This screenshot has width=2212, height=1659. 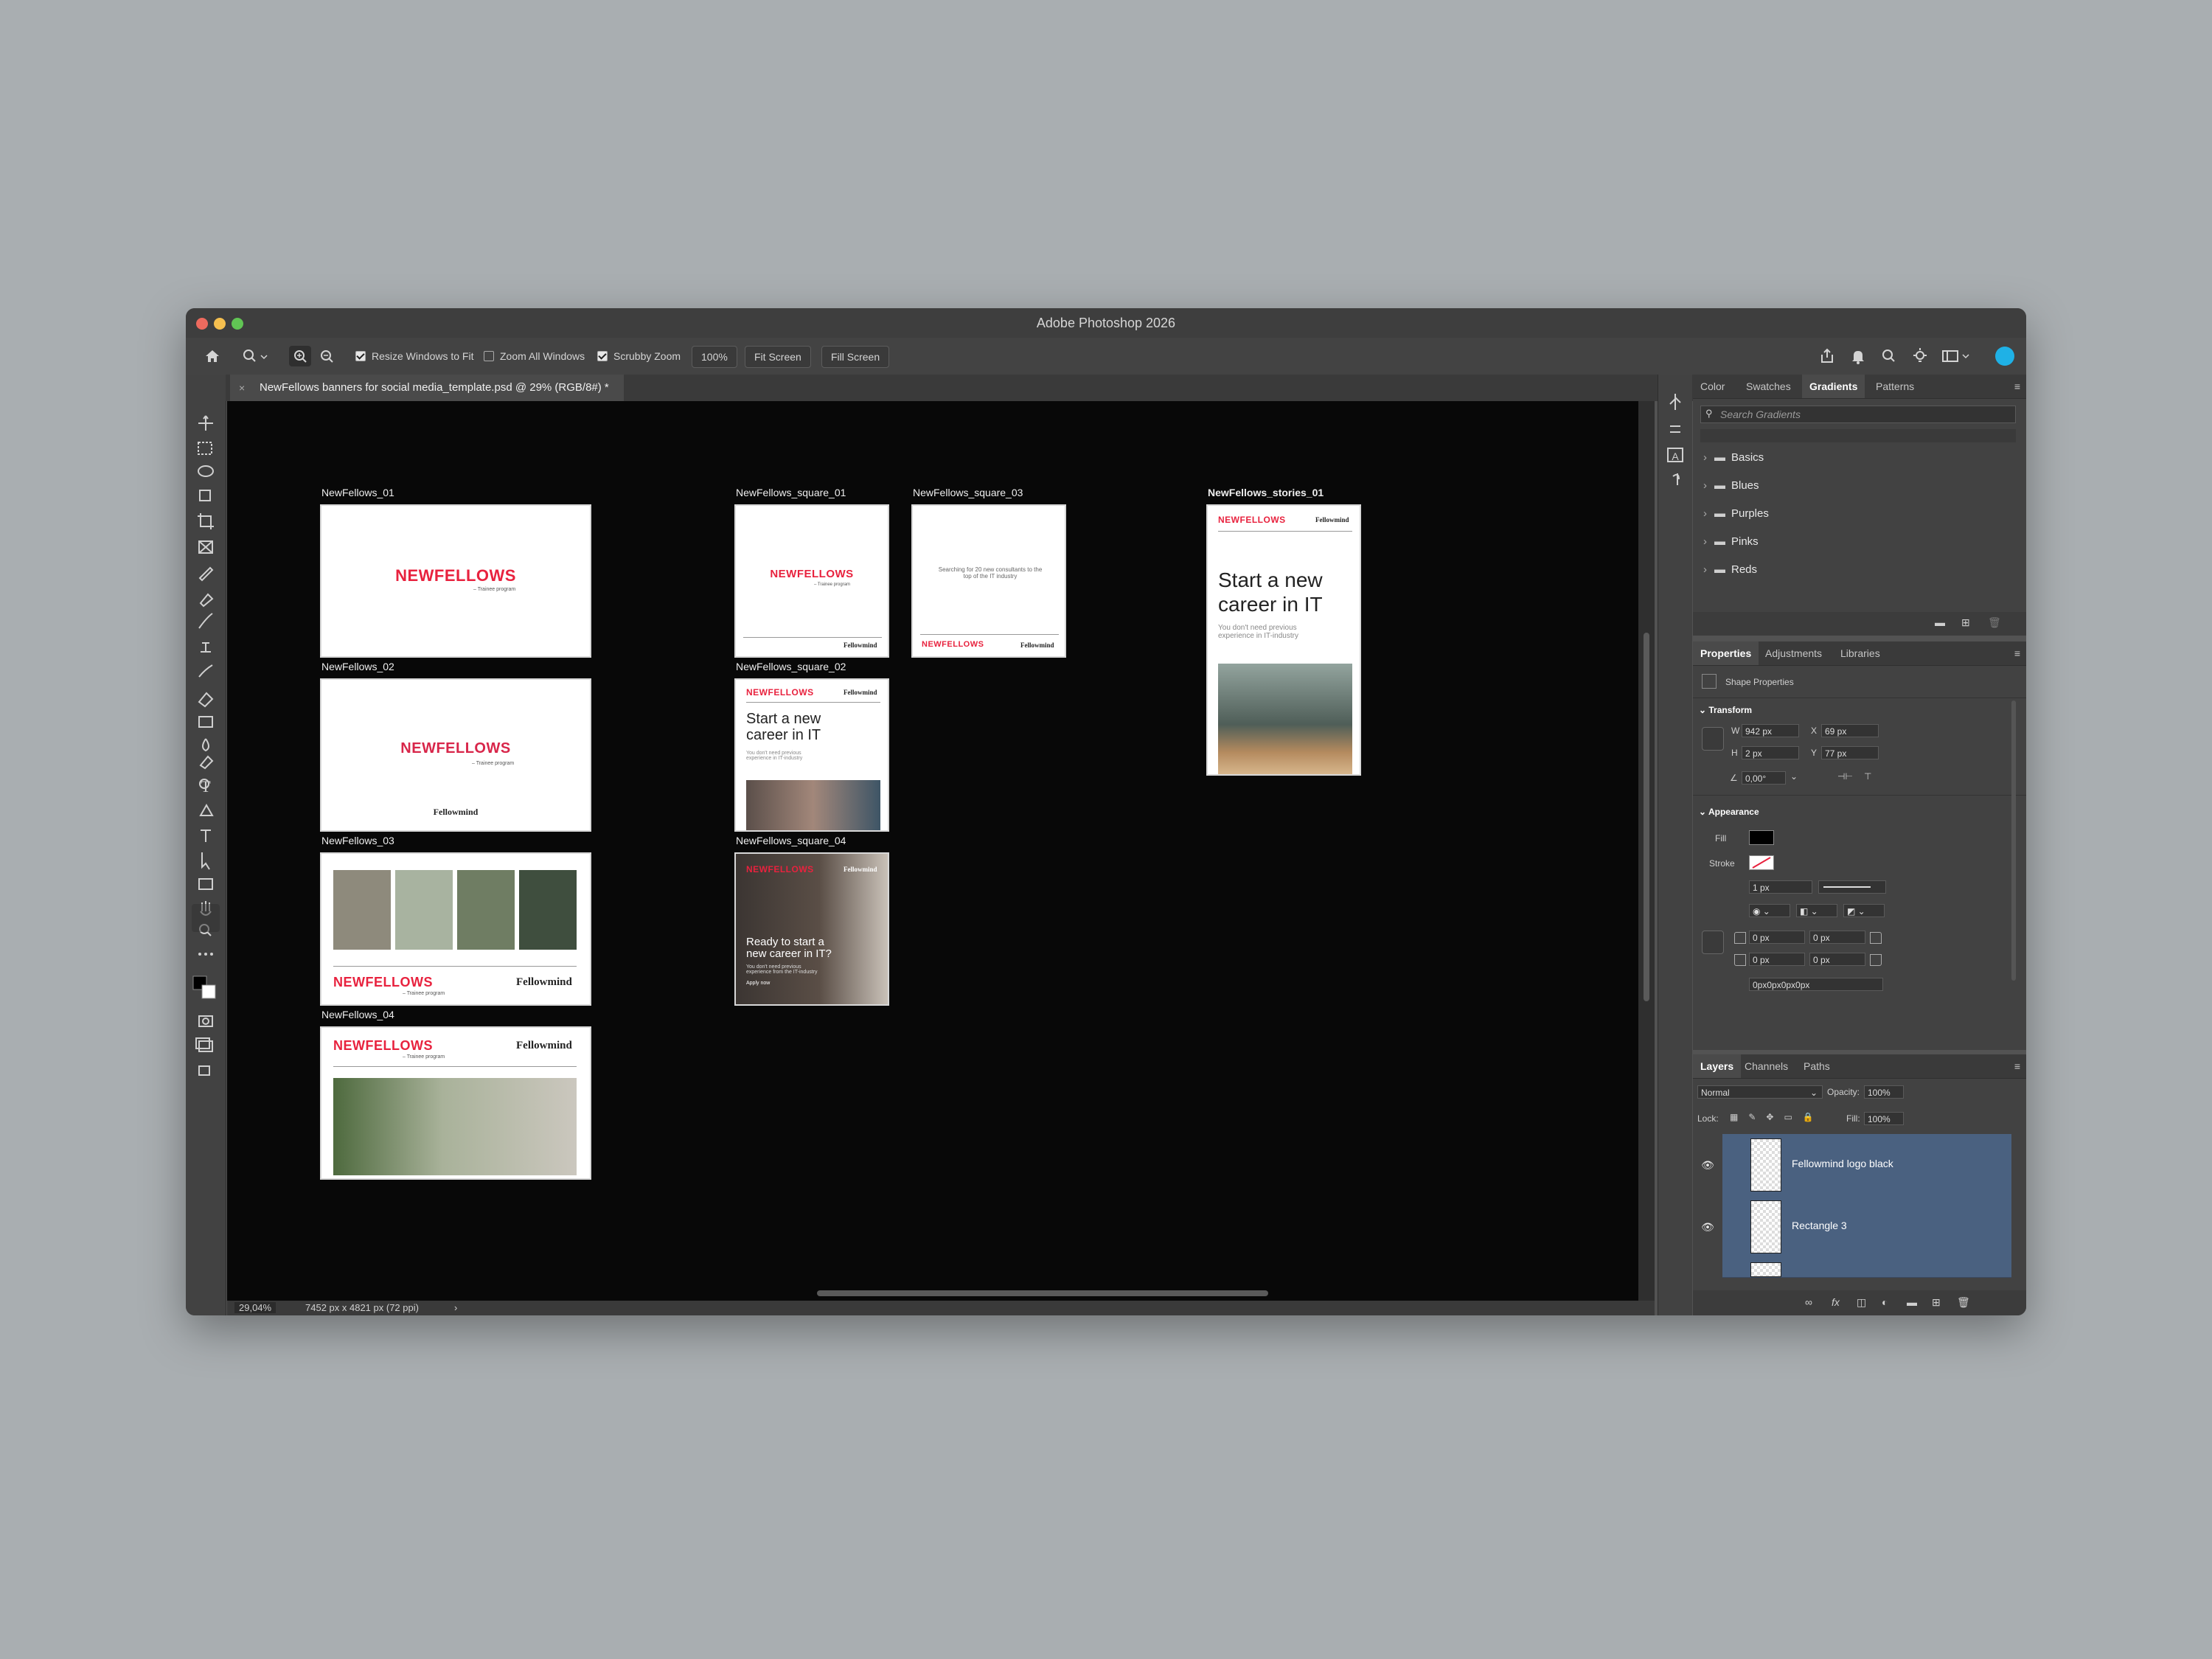 What do you see at coordinates (1793, 653) in the screenshot?
I see `tab-adjustments: Adjustments` at bounding box center [1793, 653].